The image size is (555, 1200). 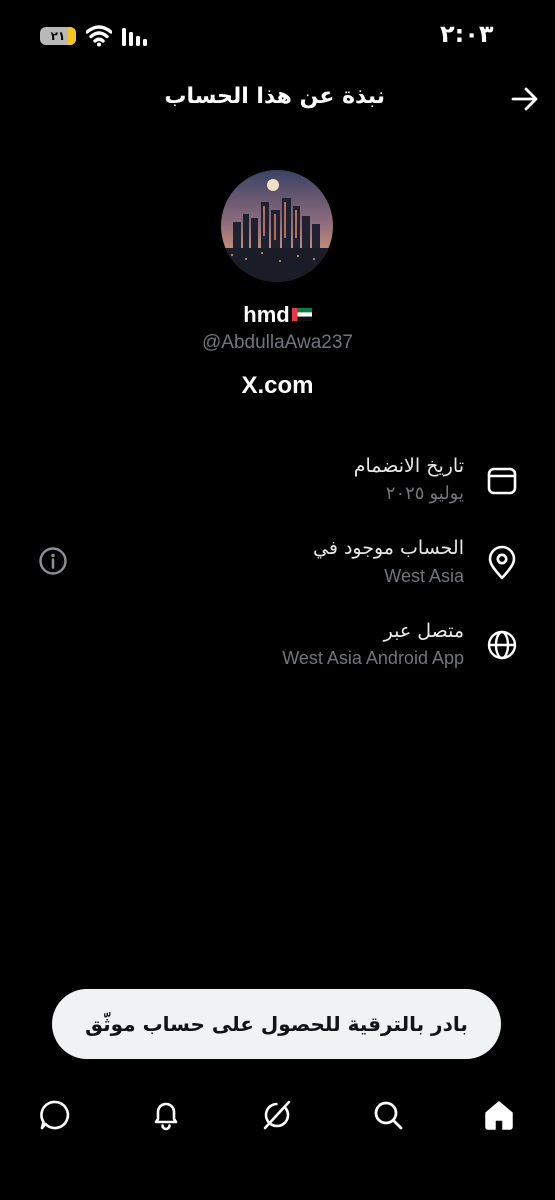 I want to click on city-skyline-image, so click(x=277, y=226).